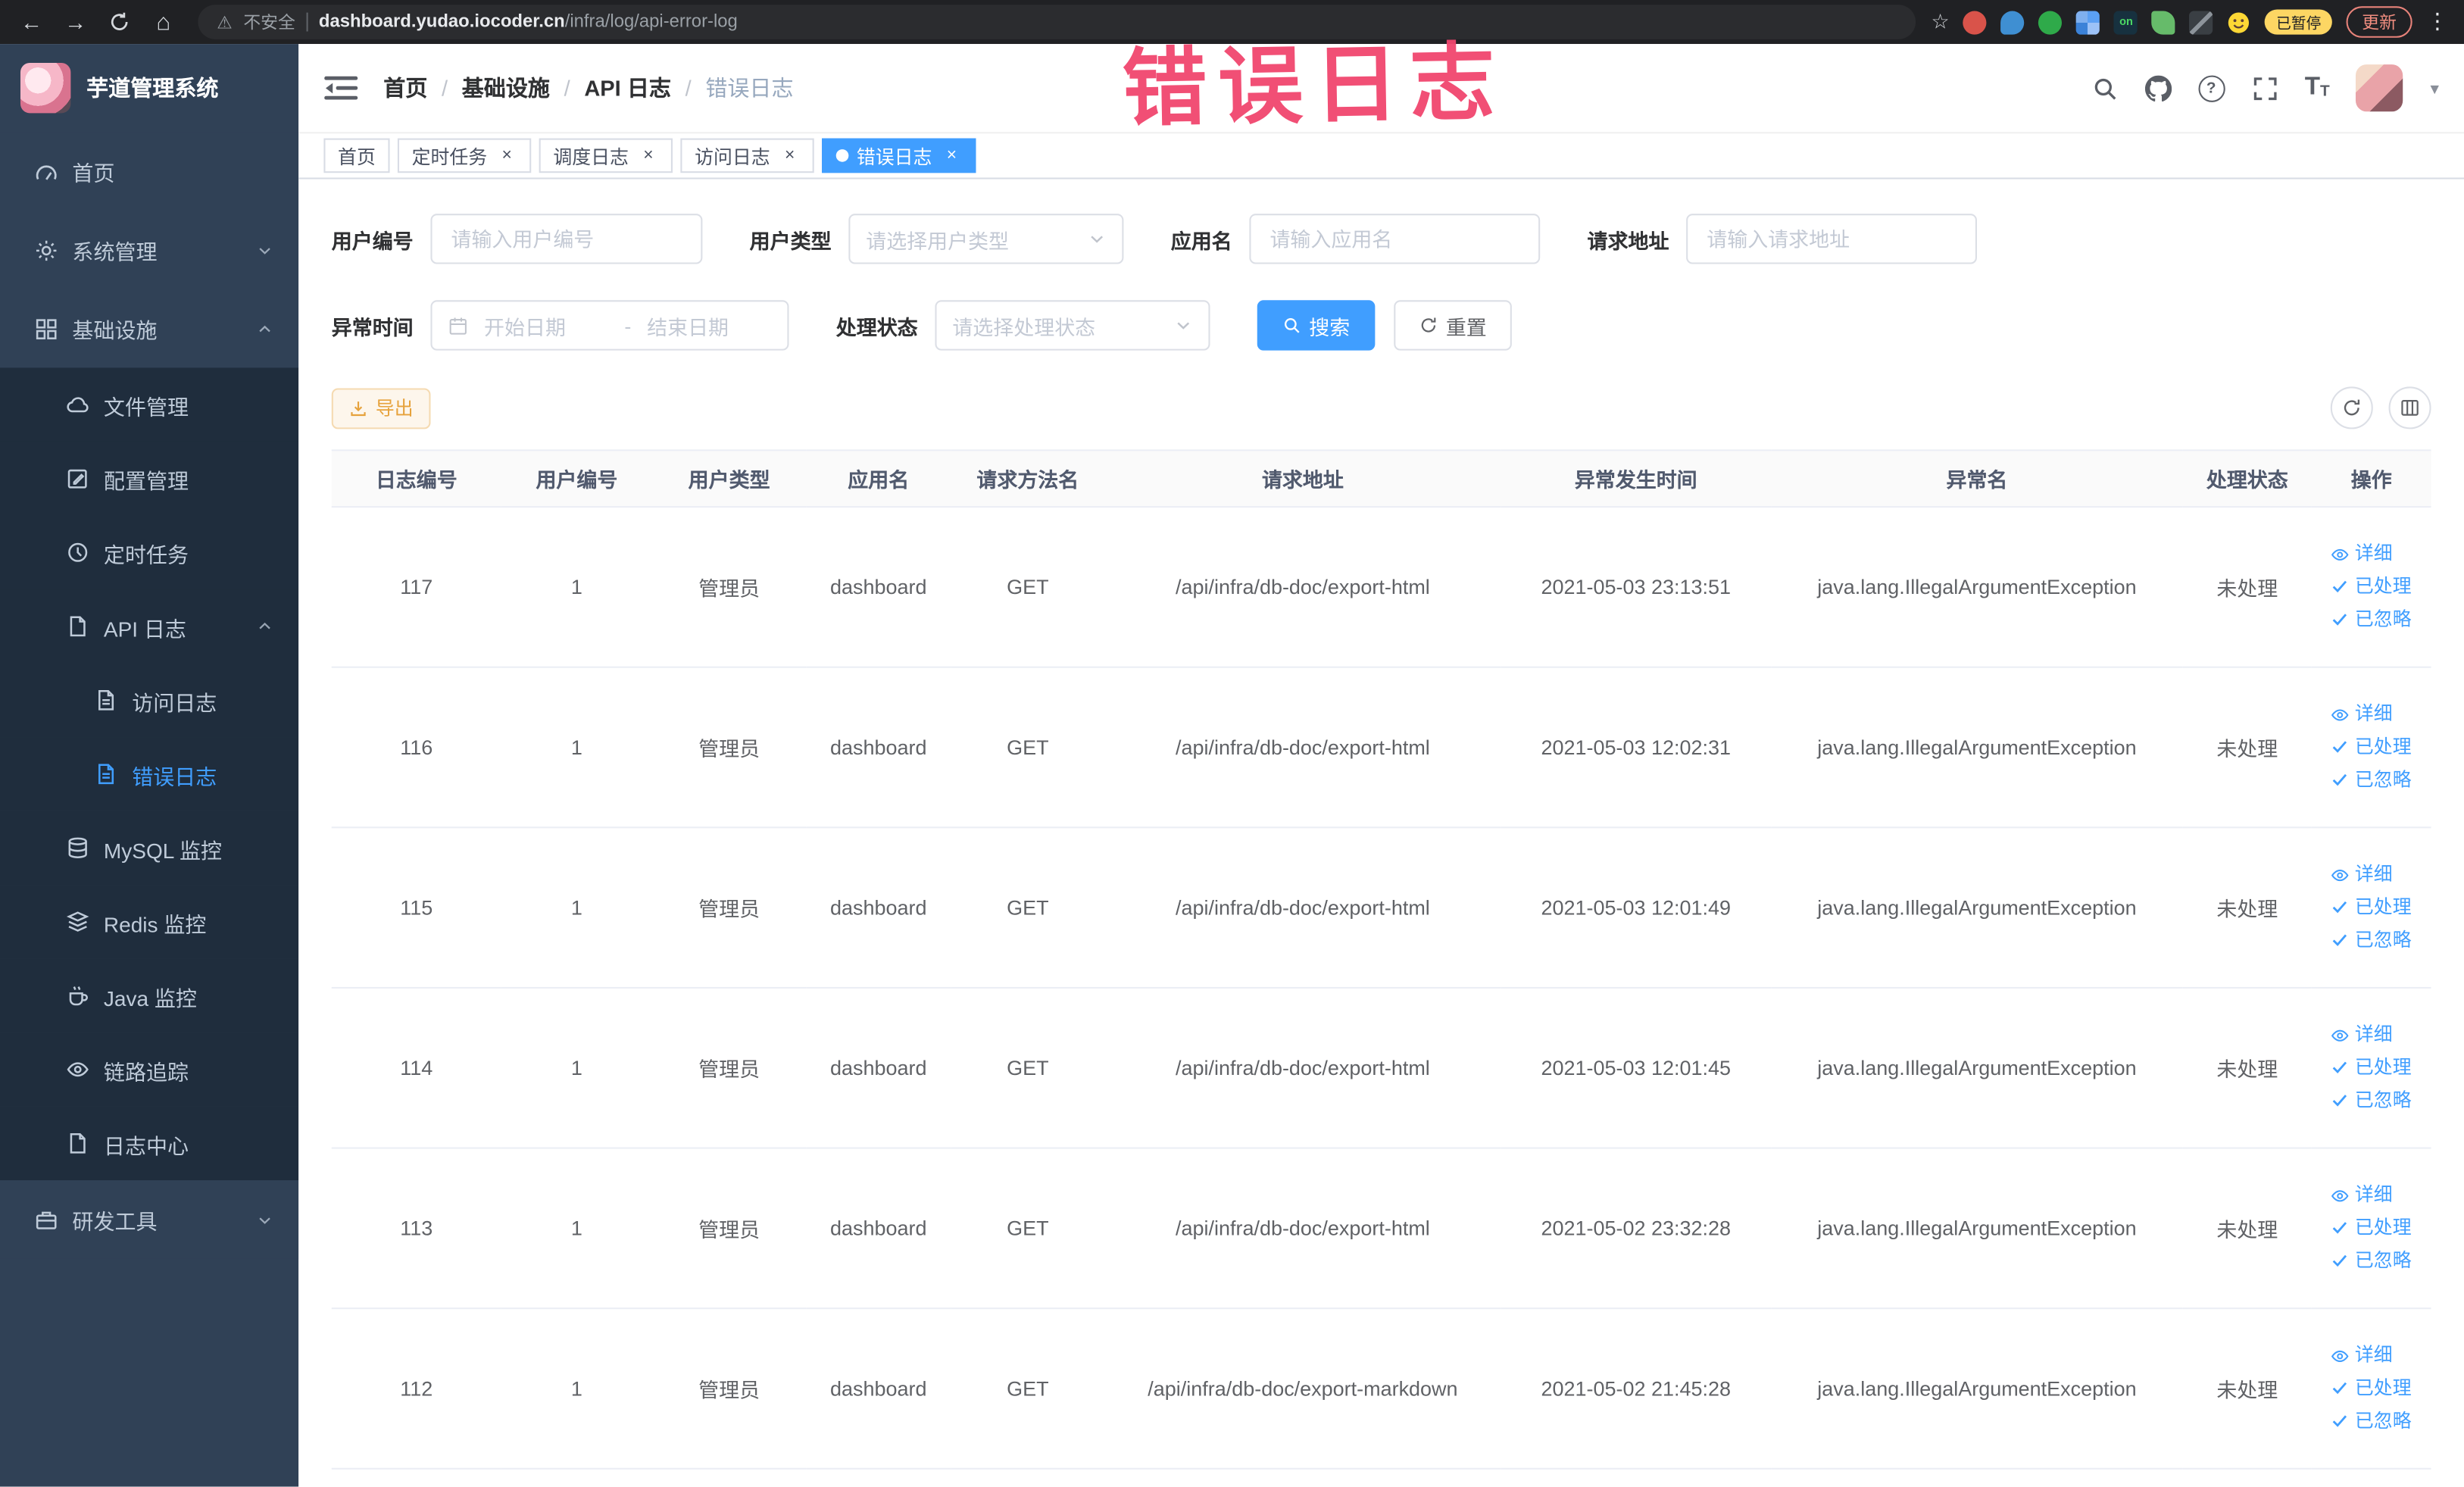 The image size is (2464, 1487). I want to click on sidebar-item-system: 系统管理, so click(149, 250).